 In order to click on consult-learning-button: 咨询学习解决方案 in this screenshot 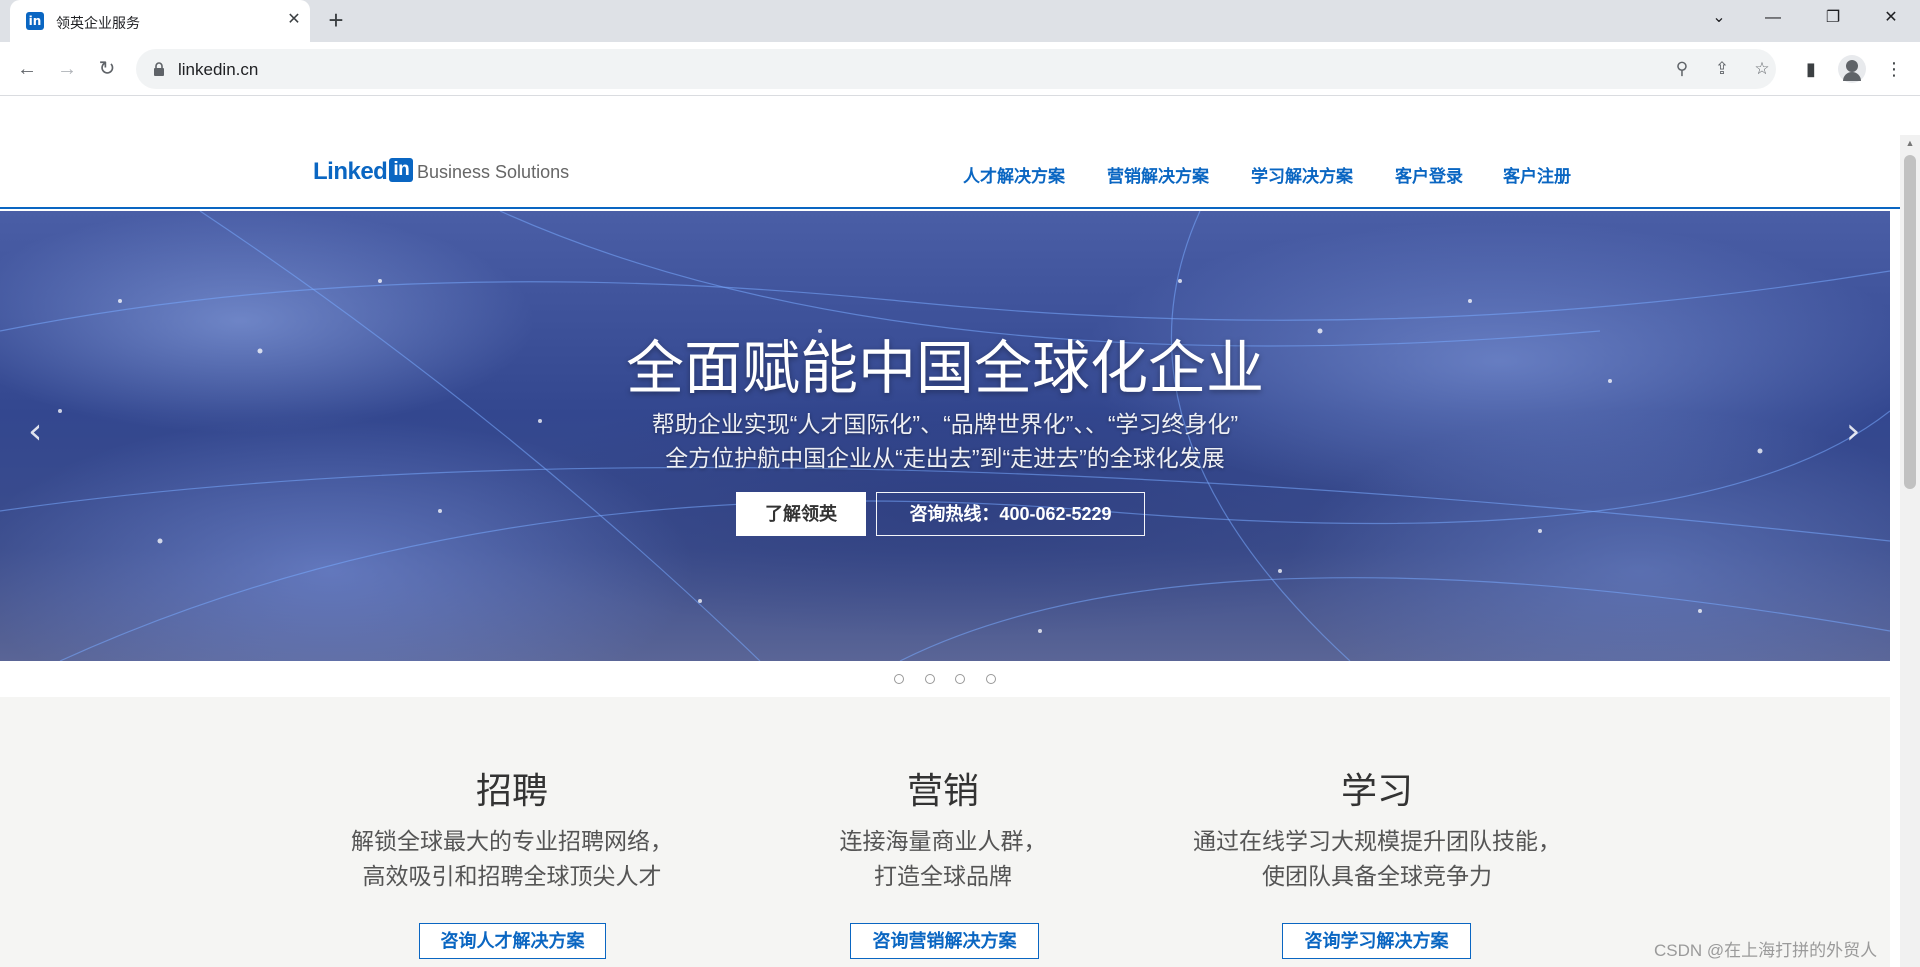, I will do `click(1376, 941)`.